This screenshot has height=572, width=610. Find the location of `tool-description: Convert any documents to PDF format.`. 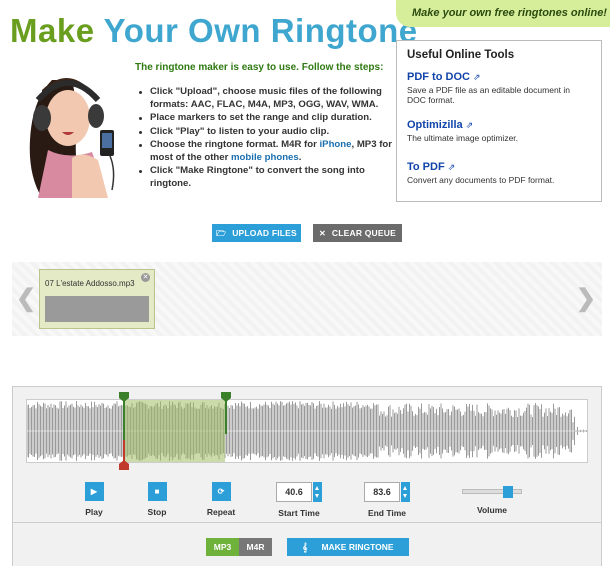

tool-description: Convert any documents to PDF format. is located at coordinates (481, 180).